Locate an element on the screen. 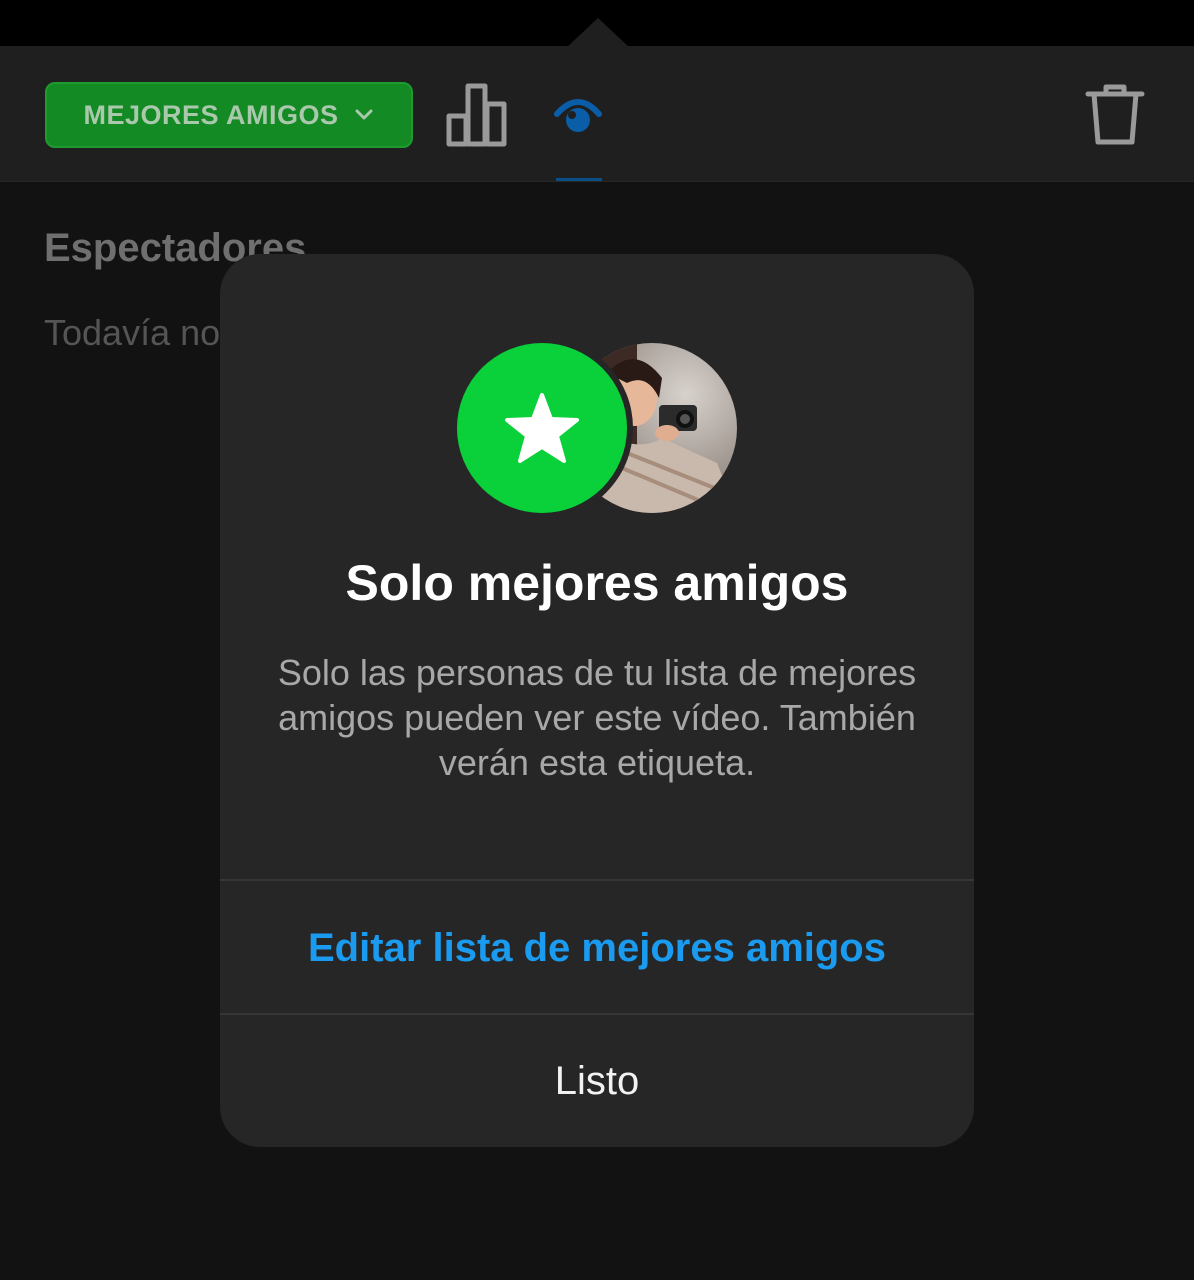 The width and height of the screenshot is (1194, 1280). bar-chart-icon is located at coordinates (477, 115).